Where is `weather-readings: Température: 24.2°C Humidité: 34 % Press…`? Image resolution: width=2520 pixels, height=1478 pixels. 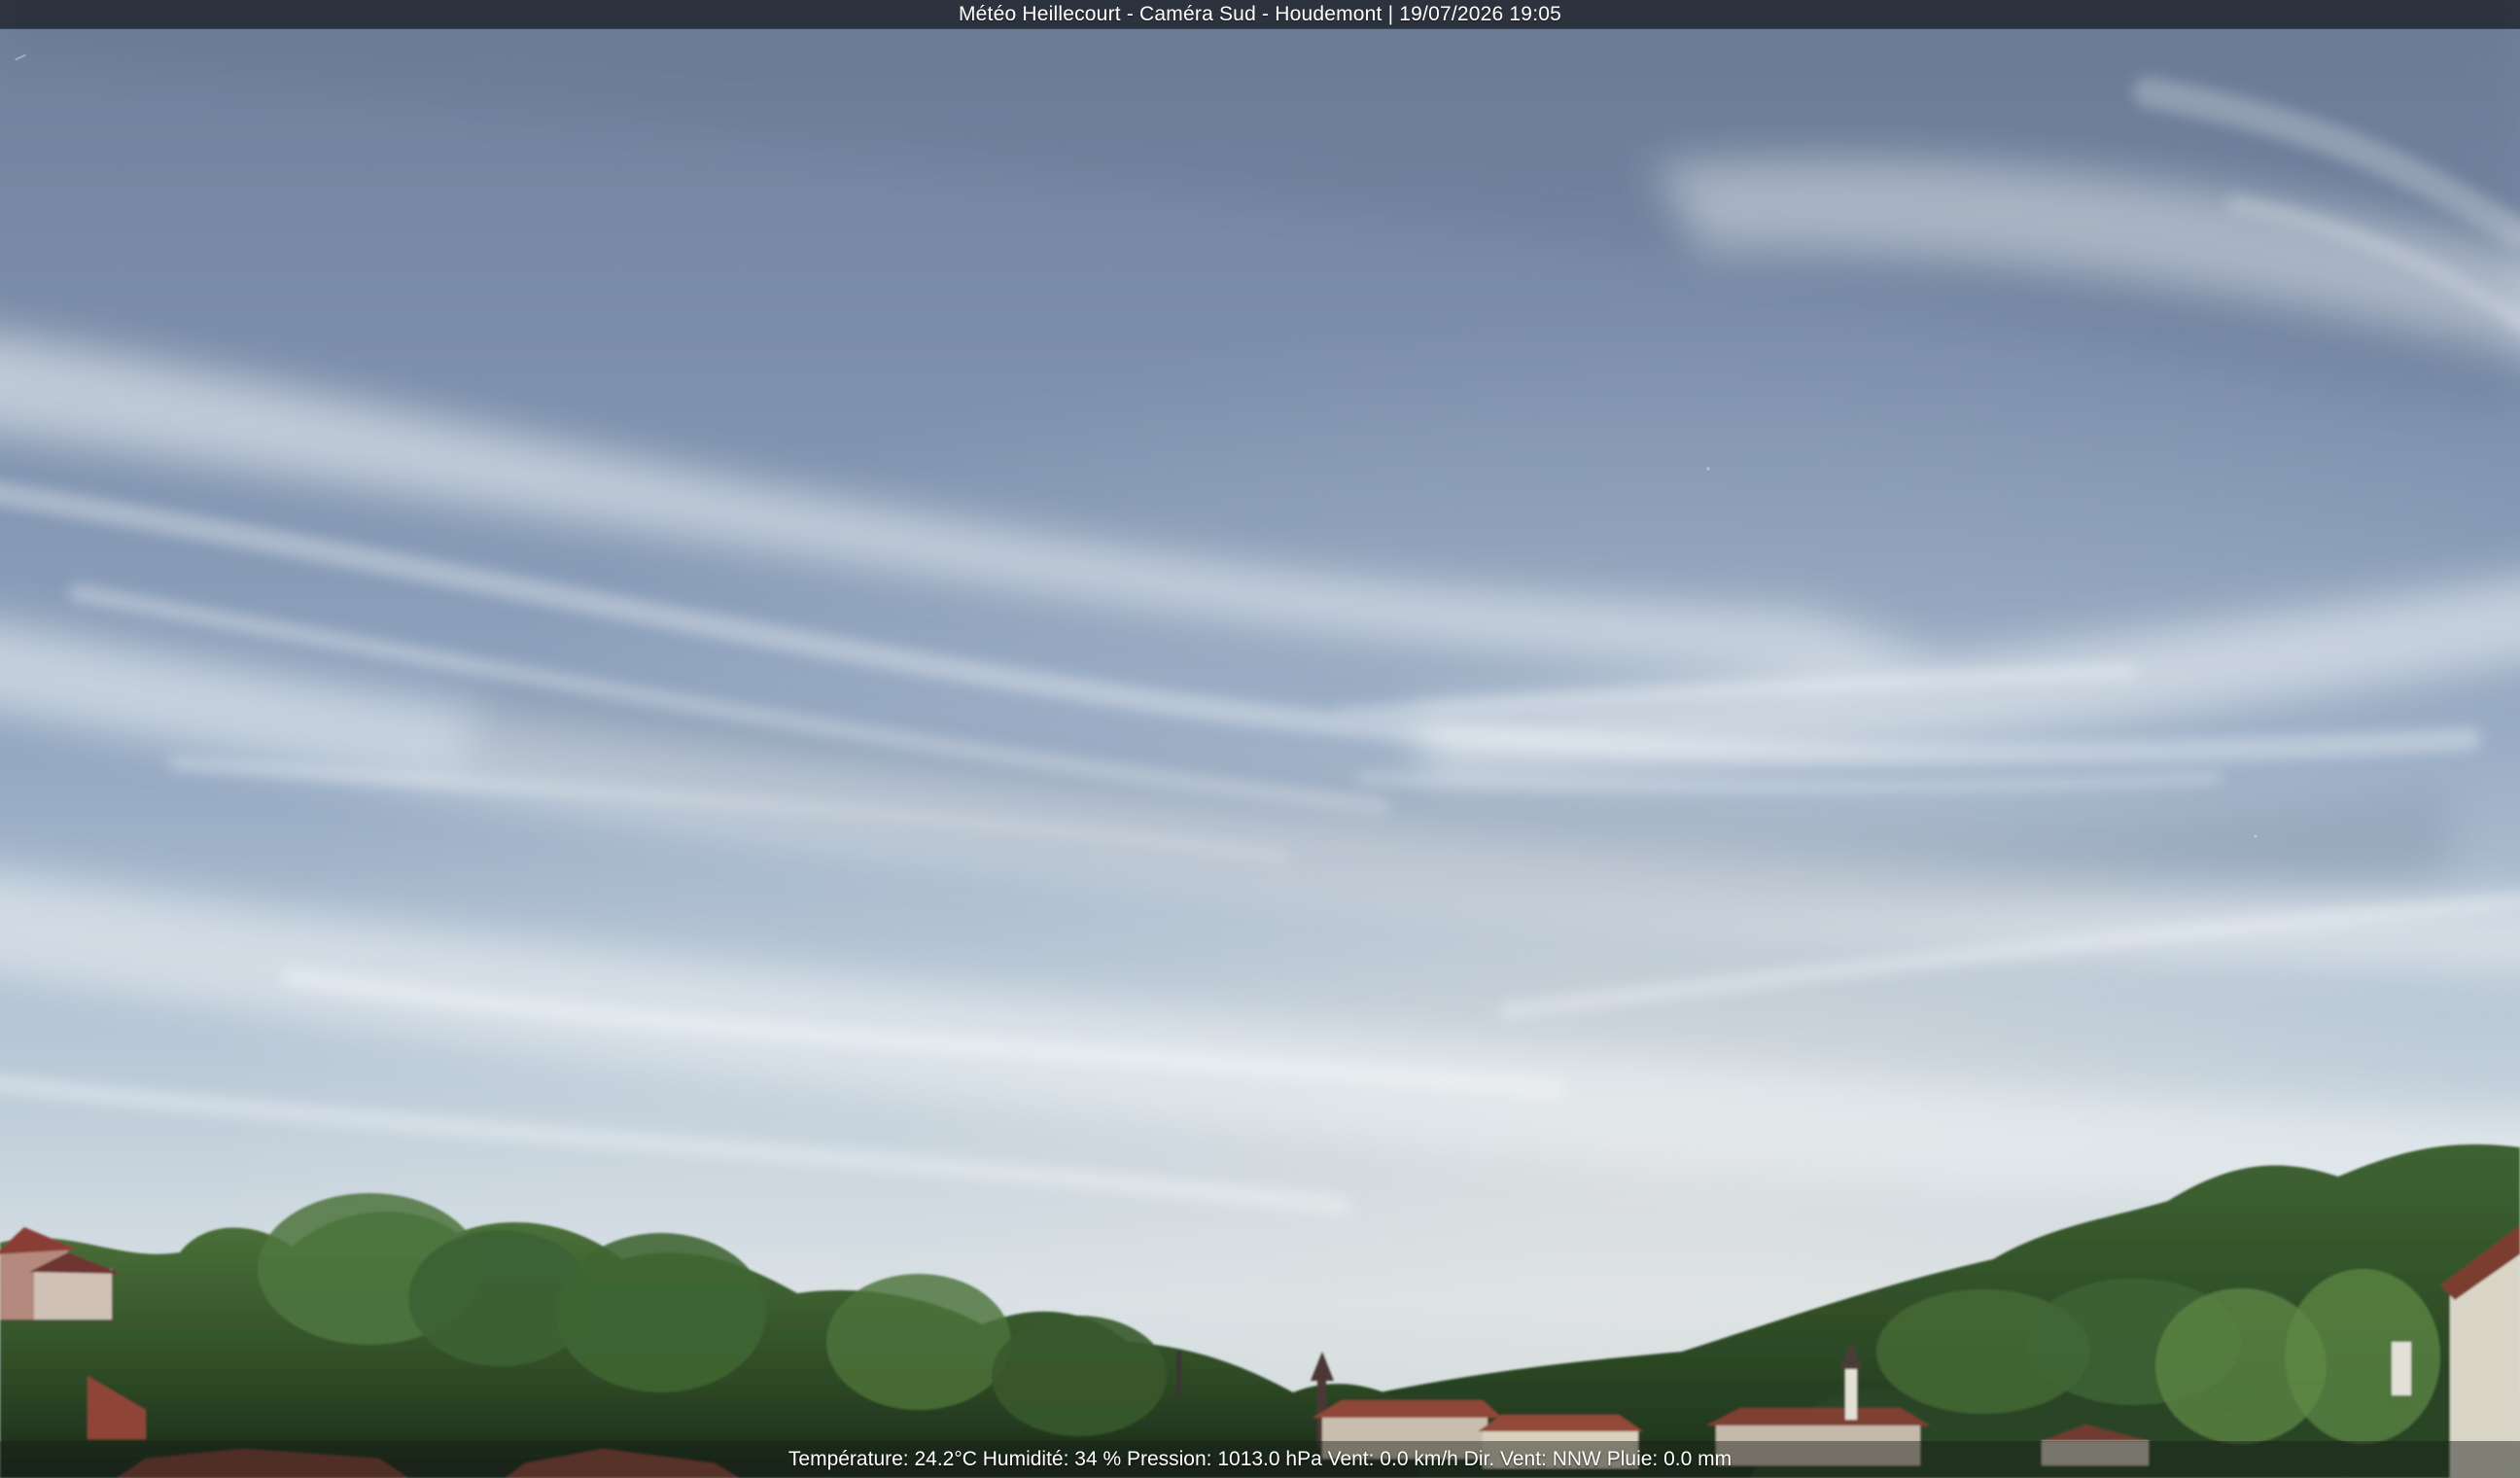
weather-readings: Température: 24.2°C Humidité: 34 % Press… is located at coordinates (1260, 1459).